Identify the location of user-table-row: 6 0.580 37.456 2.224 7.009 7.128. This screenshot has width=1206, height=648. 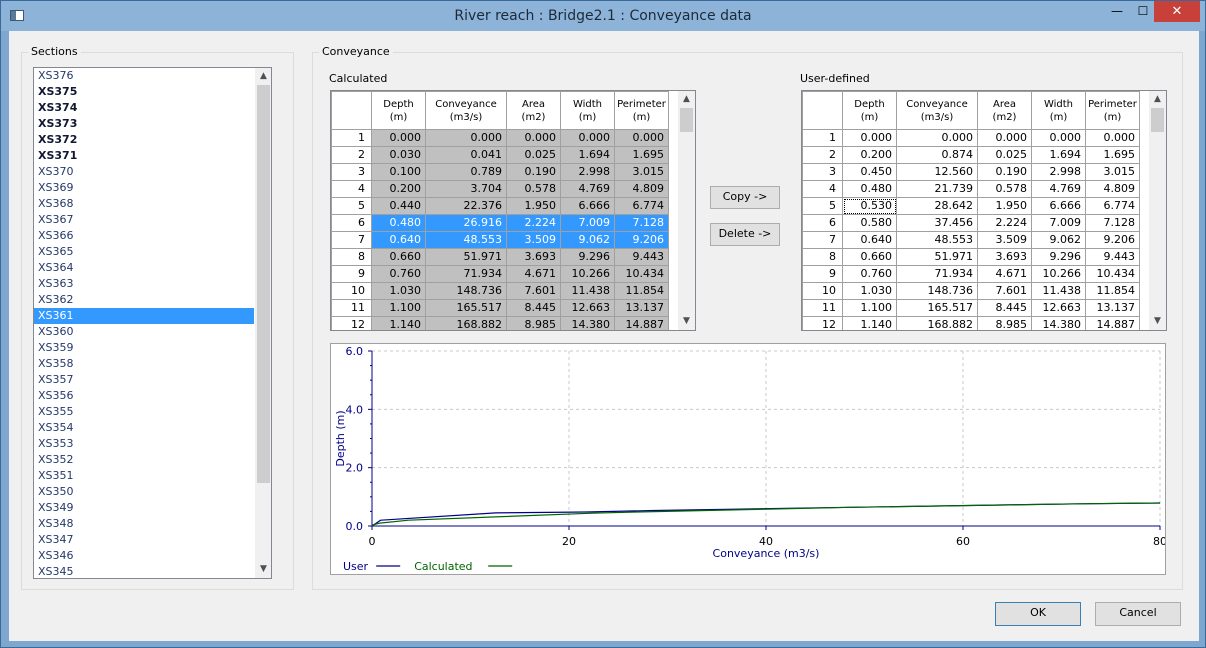
(971, 223).